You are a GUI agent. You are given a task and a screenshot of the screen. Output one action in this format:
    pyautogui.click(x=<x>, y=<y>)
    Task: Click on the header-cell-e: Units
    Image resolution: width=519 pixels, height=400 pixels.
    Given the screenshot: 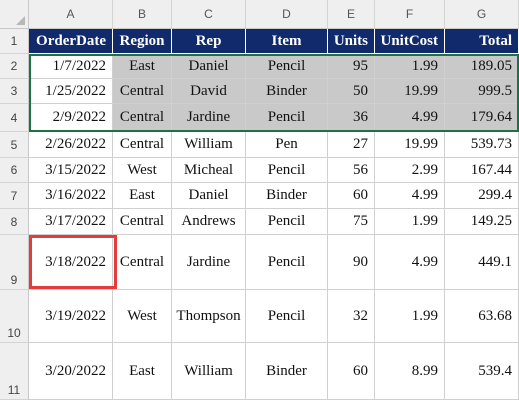 What is the action you would take?
    pyautogui.click(x=351, y=41)
    